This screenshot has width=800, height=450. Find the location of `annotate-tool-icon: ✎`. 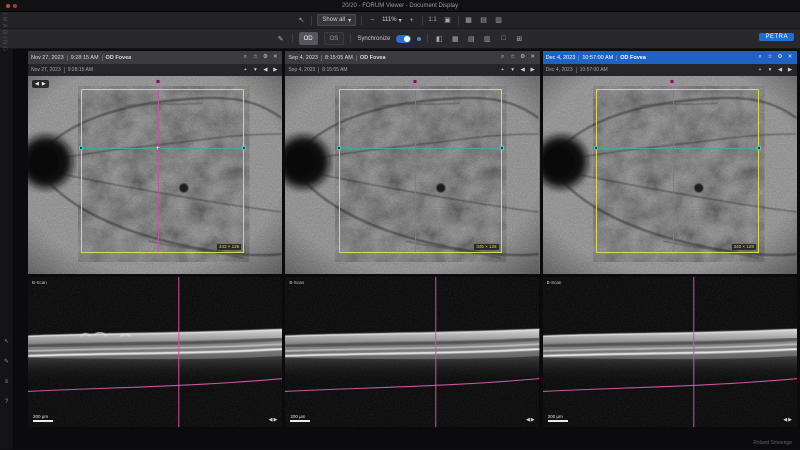

annotate-tool-icon: ✎ is located at coordinates (7, 361).